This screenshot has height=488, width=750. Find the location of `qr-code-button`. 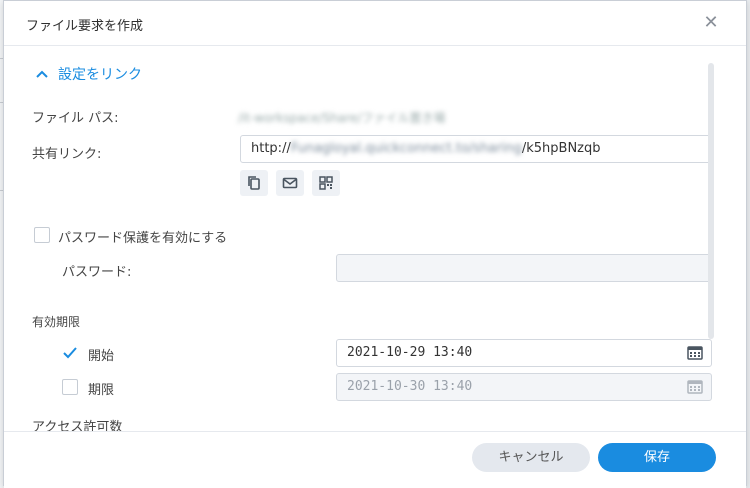

qr-code-button is located at coordinates (326, 183).